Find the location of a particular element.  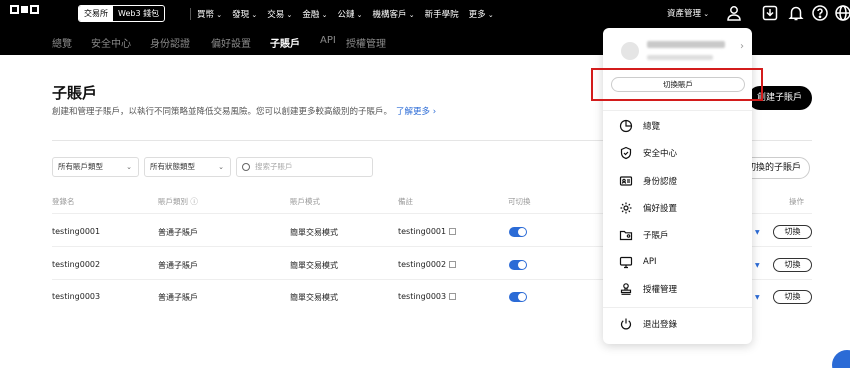

exchange-mode-tab: 交易所 is located at coordinates (96, 13).